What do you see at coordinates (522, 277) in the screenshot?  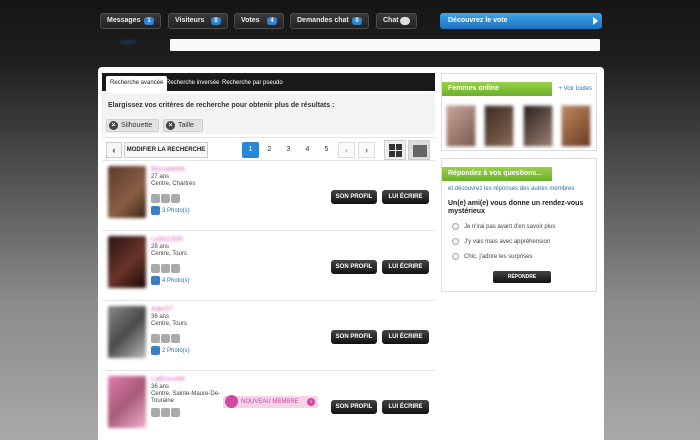 I see `answer-button: RÉPONDRE` at bounding box center [522, 277].